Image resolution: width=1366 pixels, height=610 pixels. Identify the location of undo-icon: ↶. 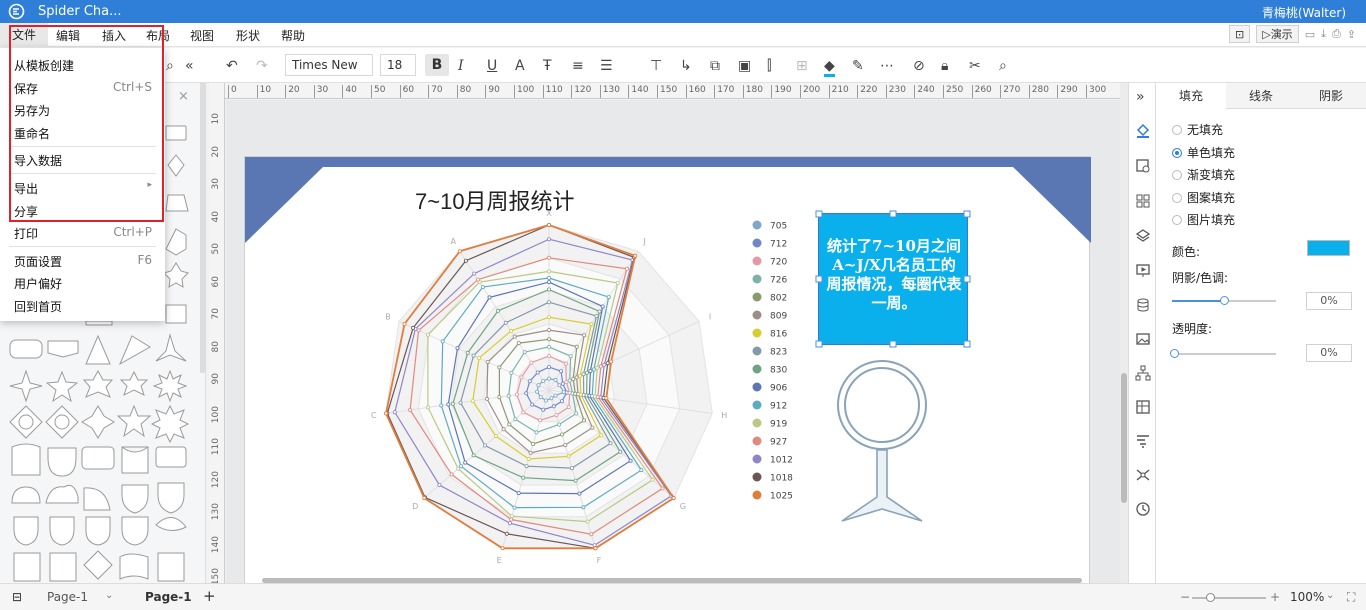
(232, 66).